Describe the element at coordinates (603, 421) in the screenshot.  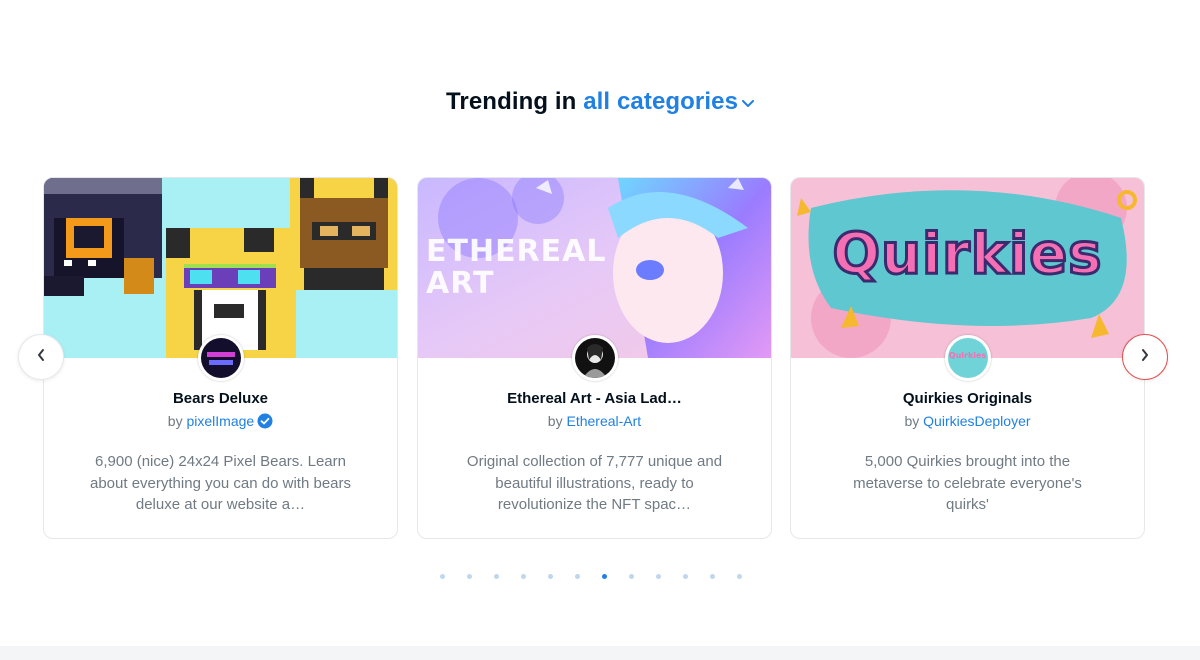
I see `creator-link: Ethereal-Art` at that location.